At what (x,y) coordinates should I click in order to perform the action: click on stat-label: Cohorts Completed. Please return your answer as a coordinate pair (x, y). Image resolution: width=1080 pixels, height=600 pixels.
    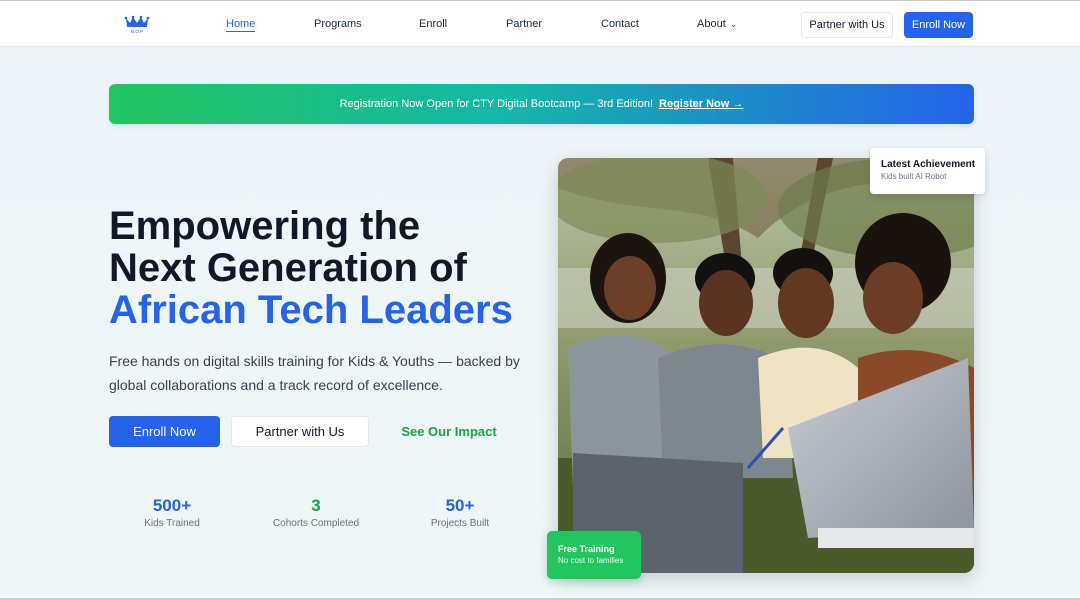
    Looking at the image, I should click on (316, 523).